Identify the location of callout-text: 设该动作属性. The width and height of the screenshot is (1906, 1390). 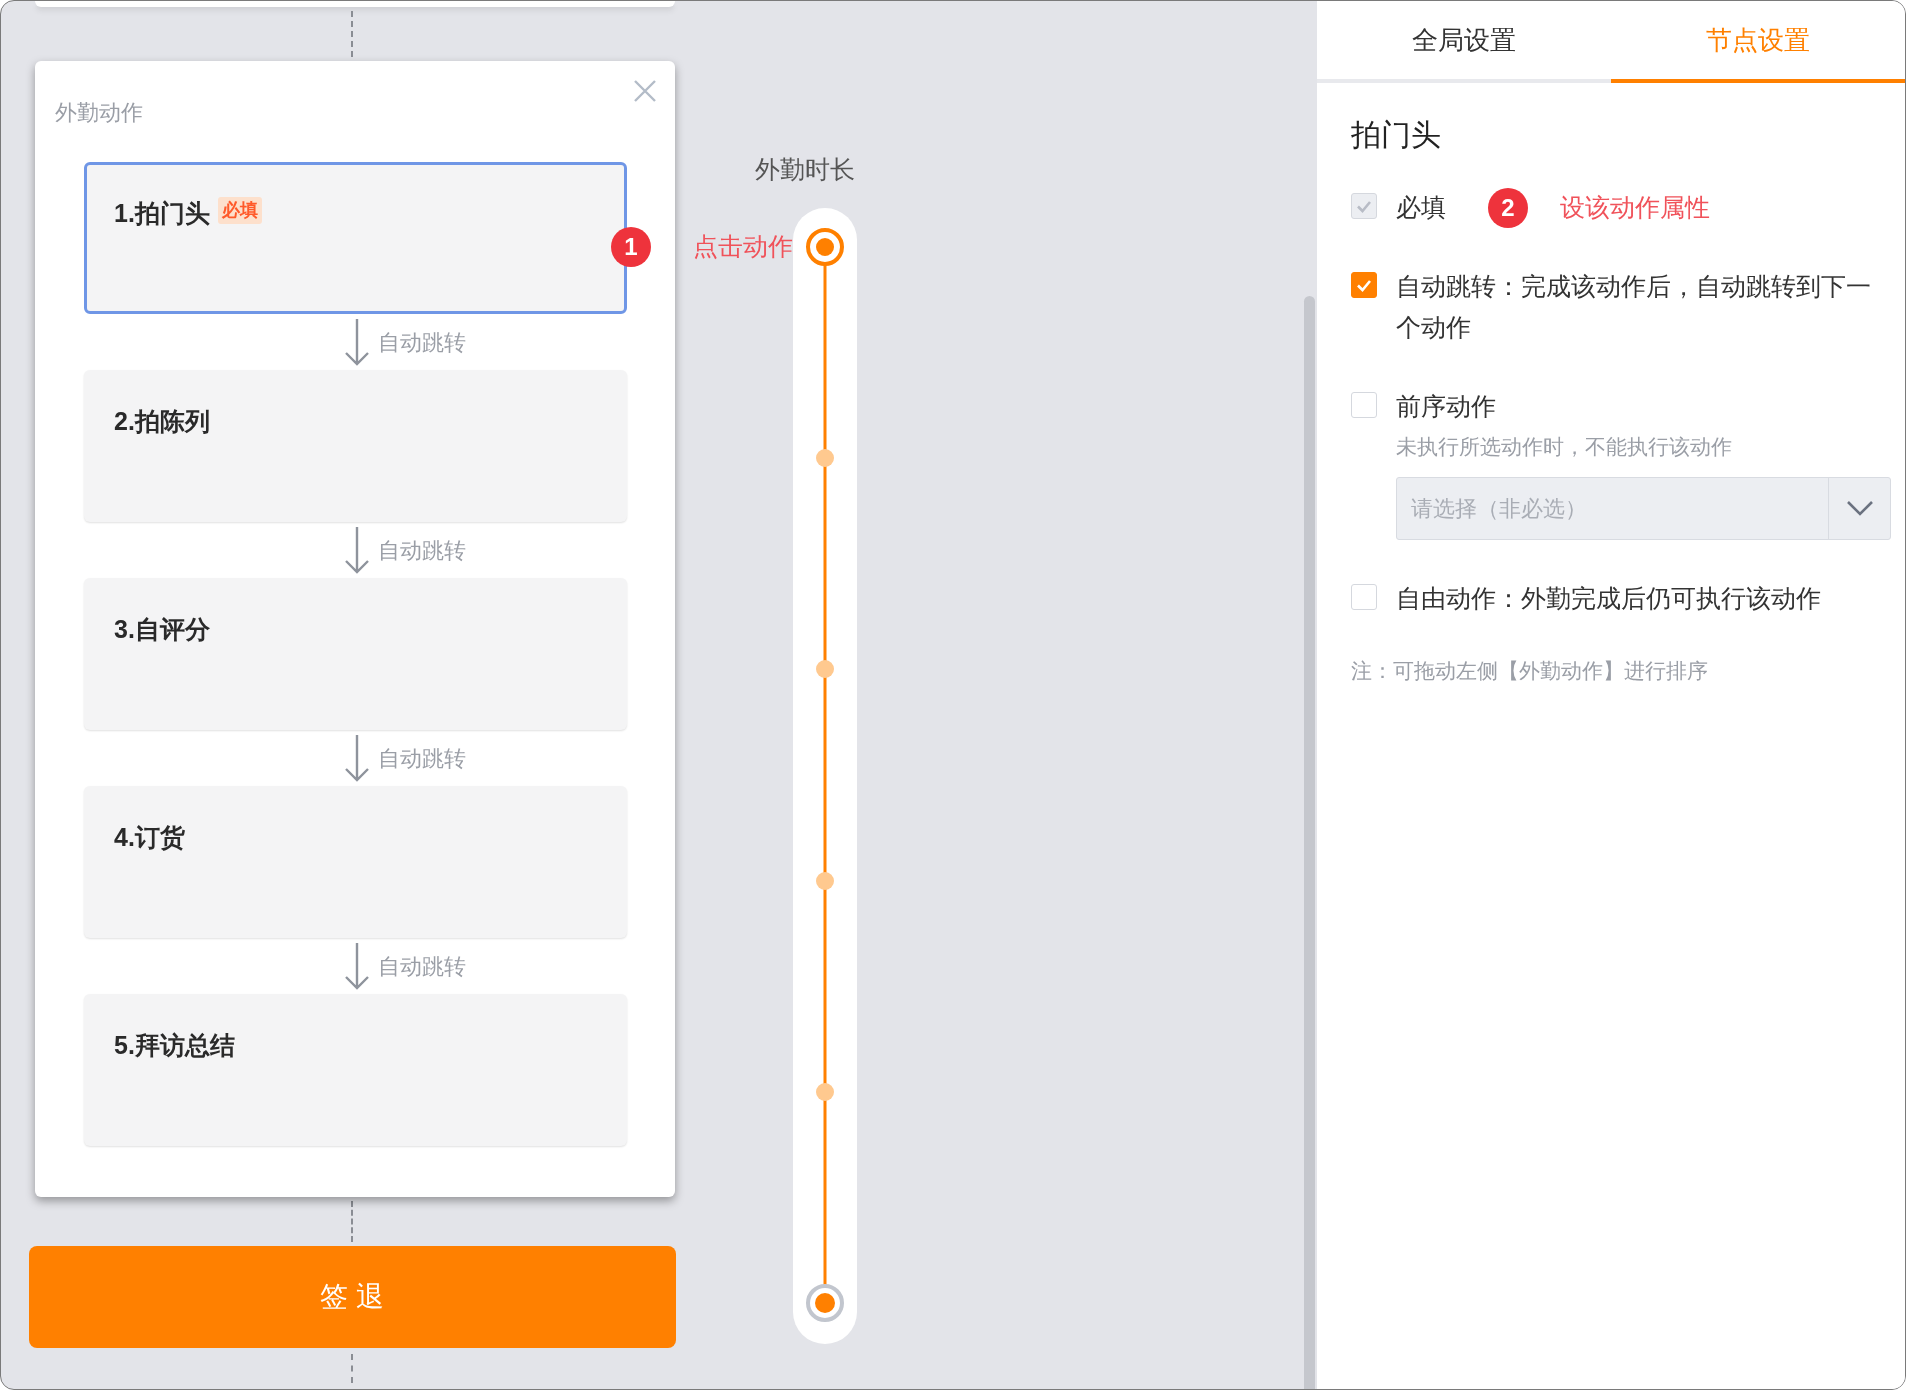
(1635, 207).